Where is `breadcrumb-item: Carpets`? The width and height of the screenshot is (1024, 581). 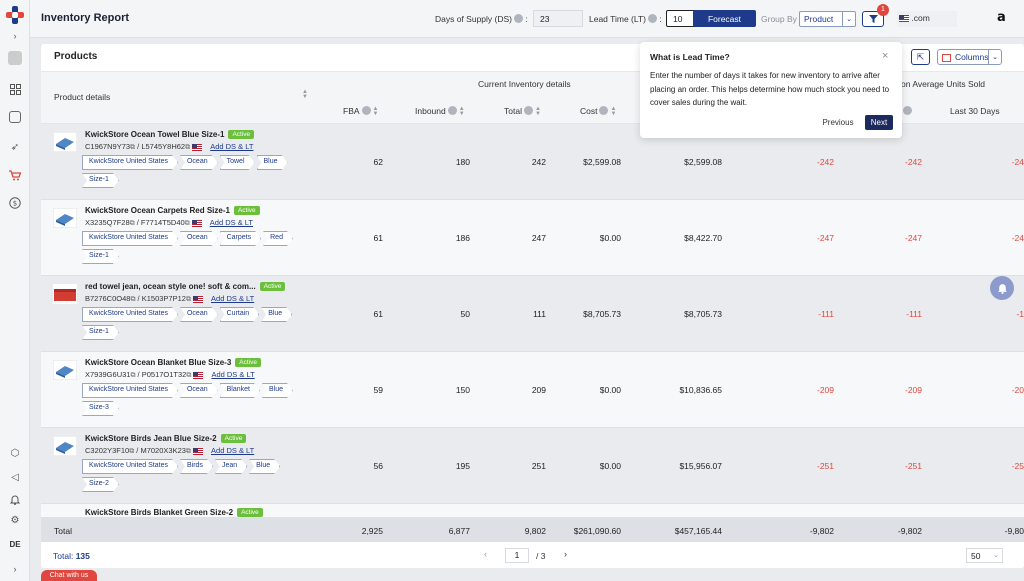
breadcrumb-item: Carpets is located at coordinates (241, 238).